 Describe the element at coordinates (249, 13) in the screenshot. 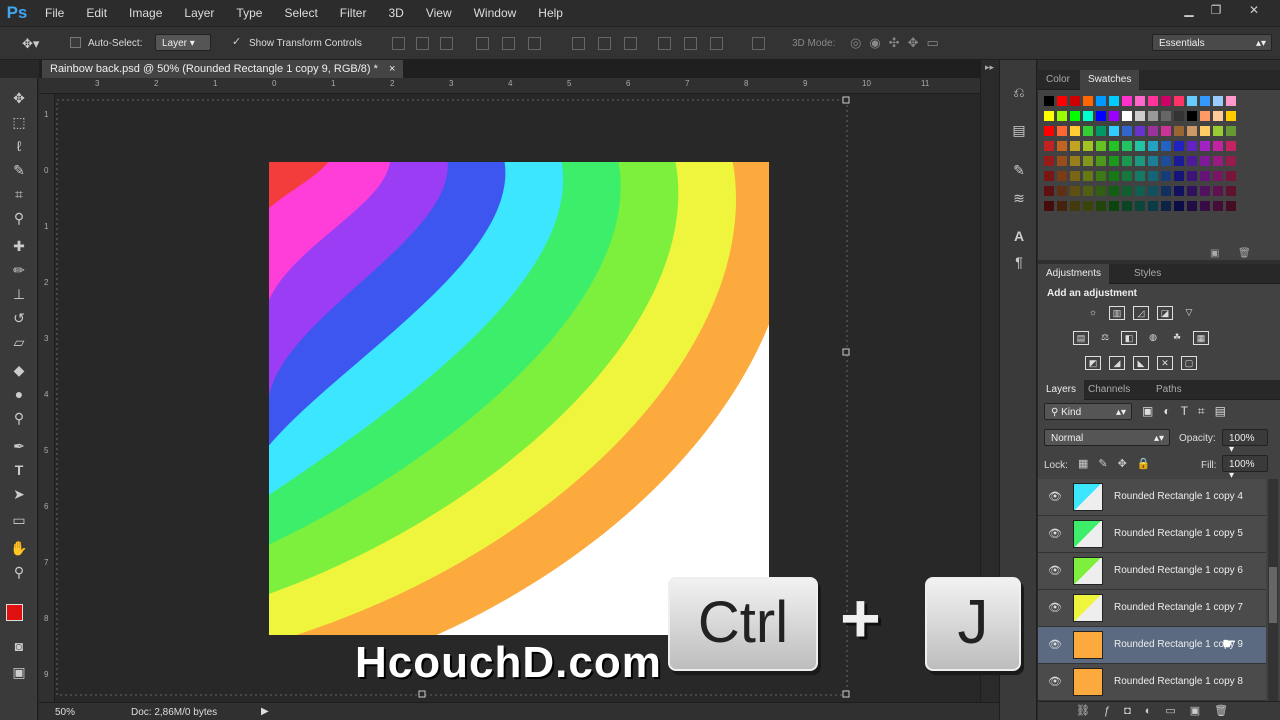

I see `menu-type: Type` at that location.